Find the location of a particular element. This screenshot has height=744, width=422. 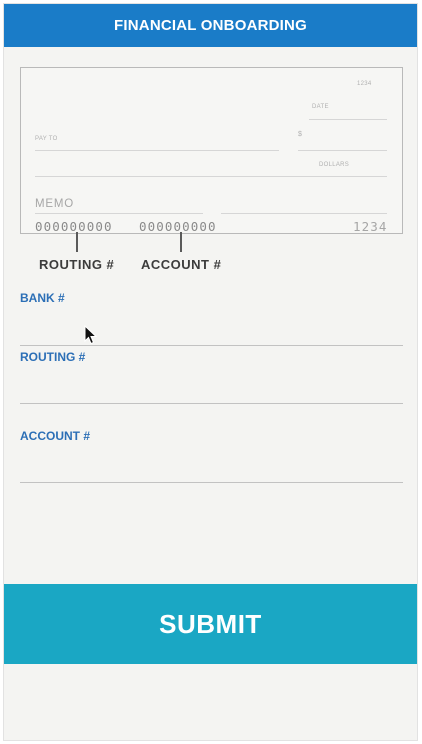

submit-button: SUBMIT is located at coordinates (210, 624).